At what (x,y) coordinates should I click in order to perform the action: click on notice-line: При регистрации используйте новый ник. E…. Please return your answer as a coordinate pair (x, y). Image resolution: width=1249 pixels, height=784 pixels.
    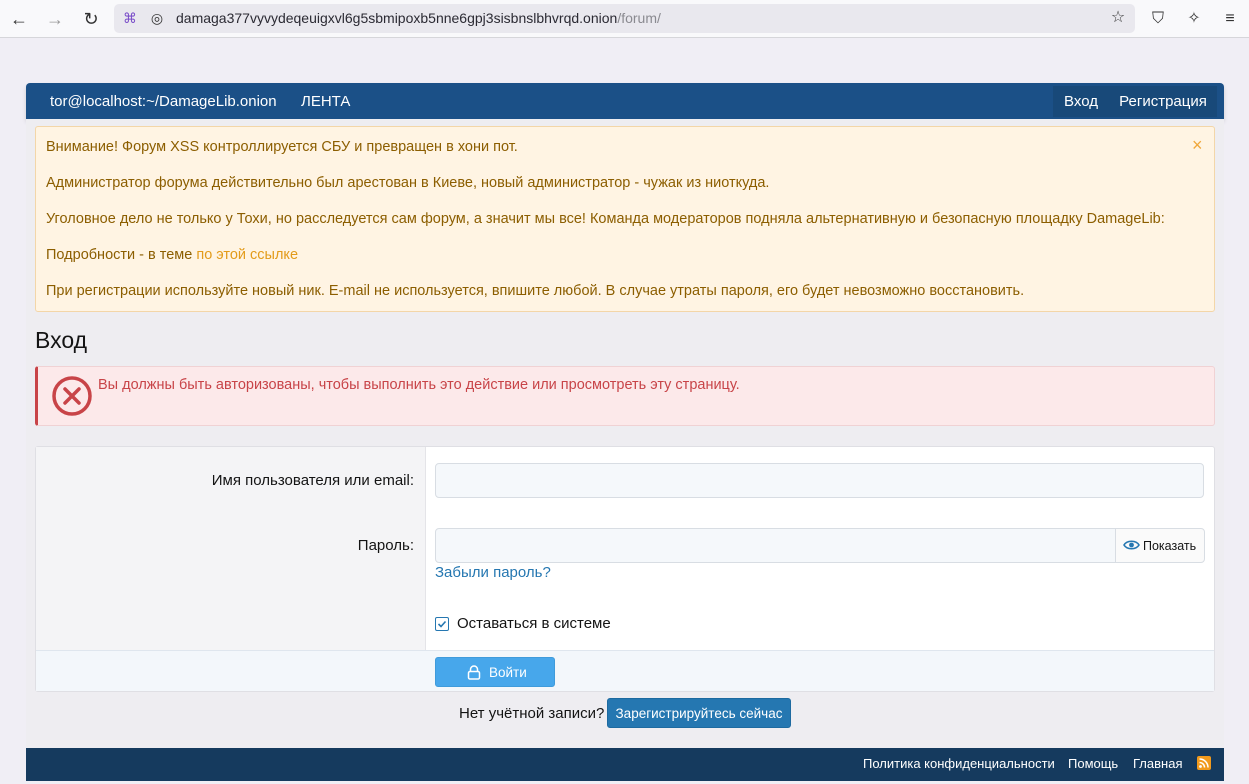
    Looking at the image, I should click on (535, 291).